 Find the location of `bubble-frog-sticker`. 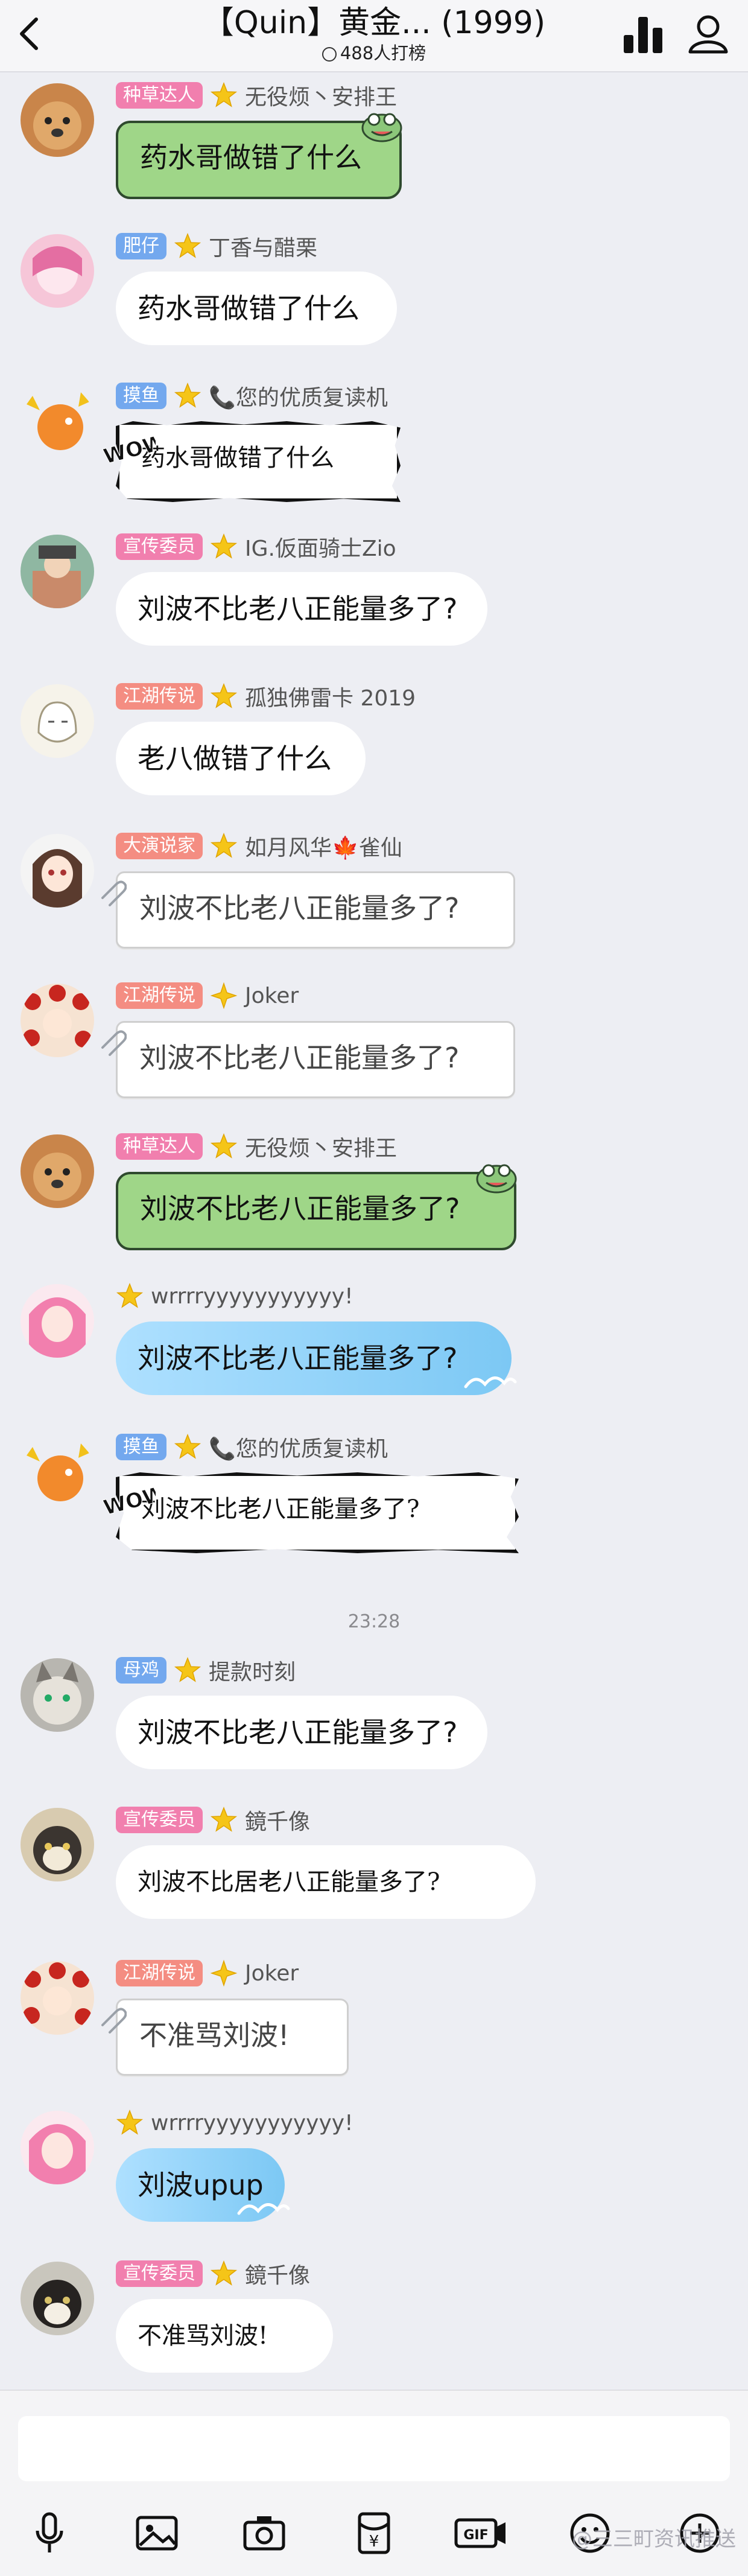

bubble-frog-sticker is located at coordinates (382, 127).